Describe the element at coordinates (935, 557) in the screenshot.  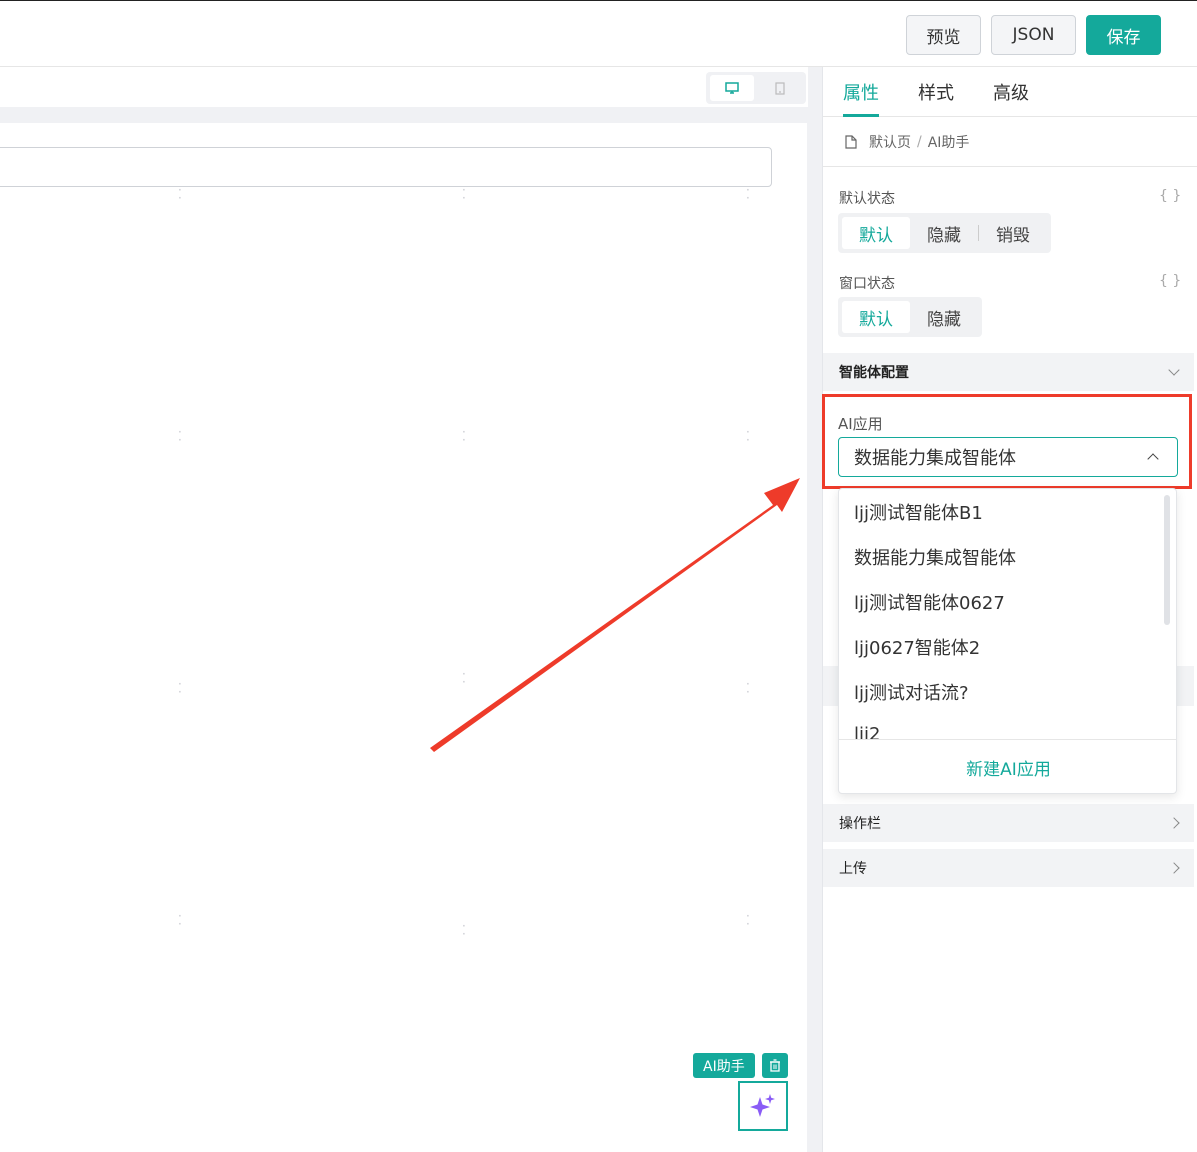
I see `ai-app-option: 数据能力集成智能体` at that location.